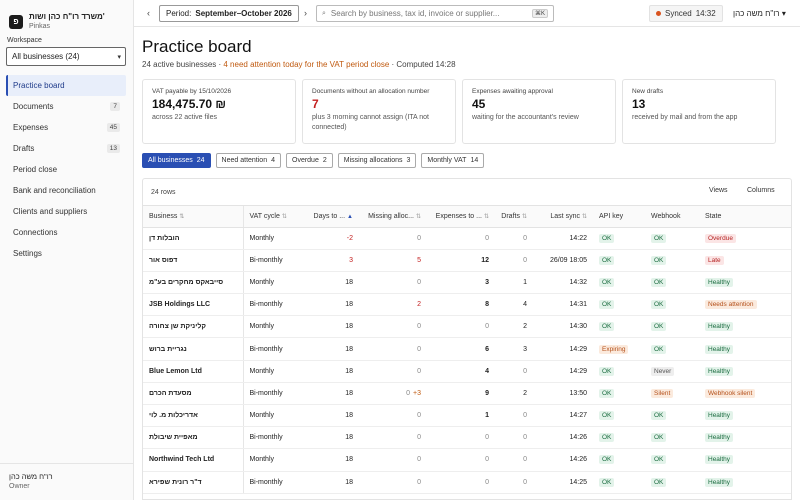 The width and height of the screenshot is (800, 500). Describe the element at coordinates (35, 232) in the screenshot. I see `sidebar-item-label: Connections` at that location.